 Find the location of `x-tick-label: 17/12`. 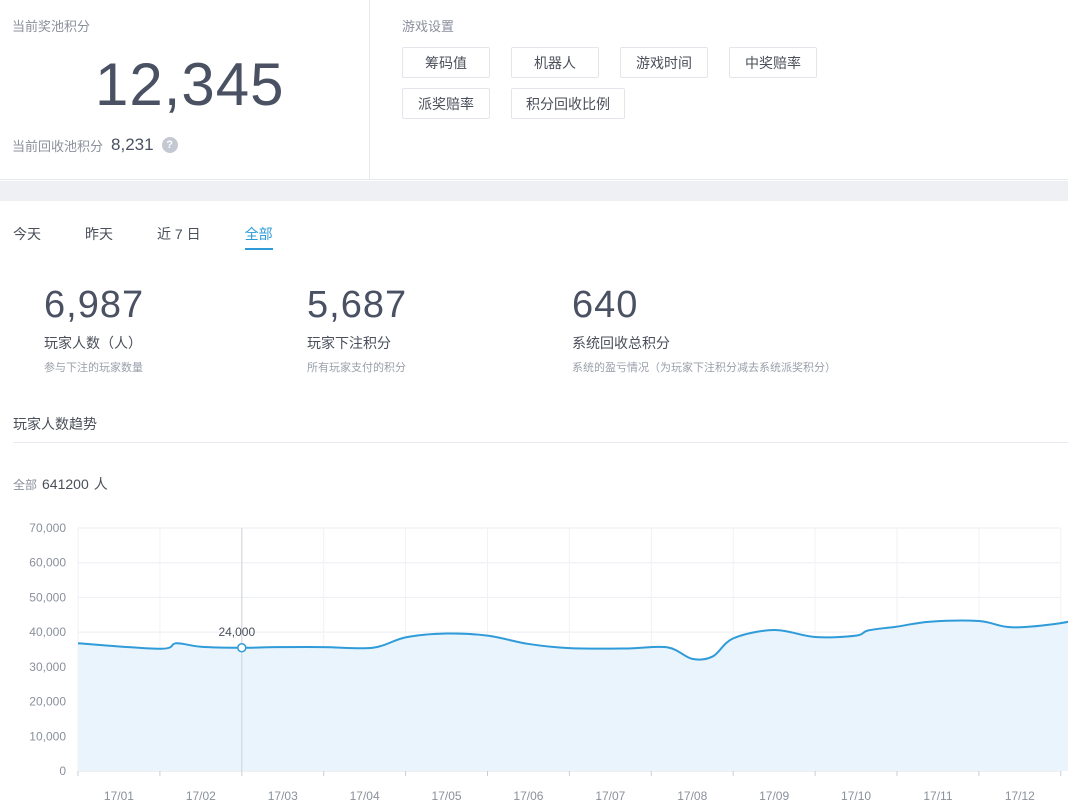

x-tick-label: 17/12 is located at coordinates (1020, 795).